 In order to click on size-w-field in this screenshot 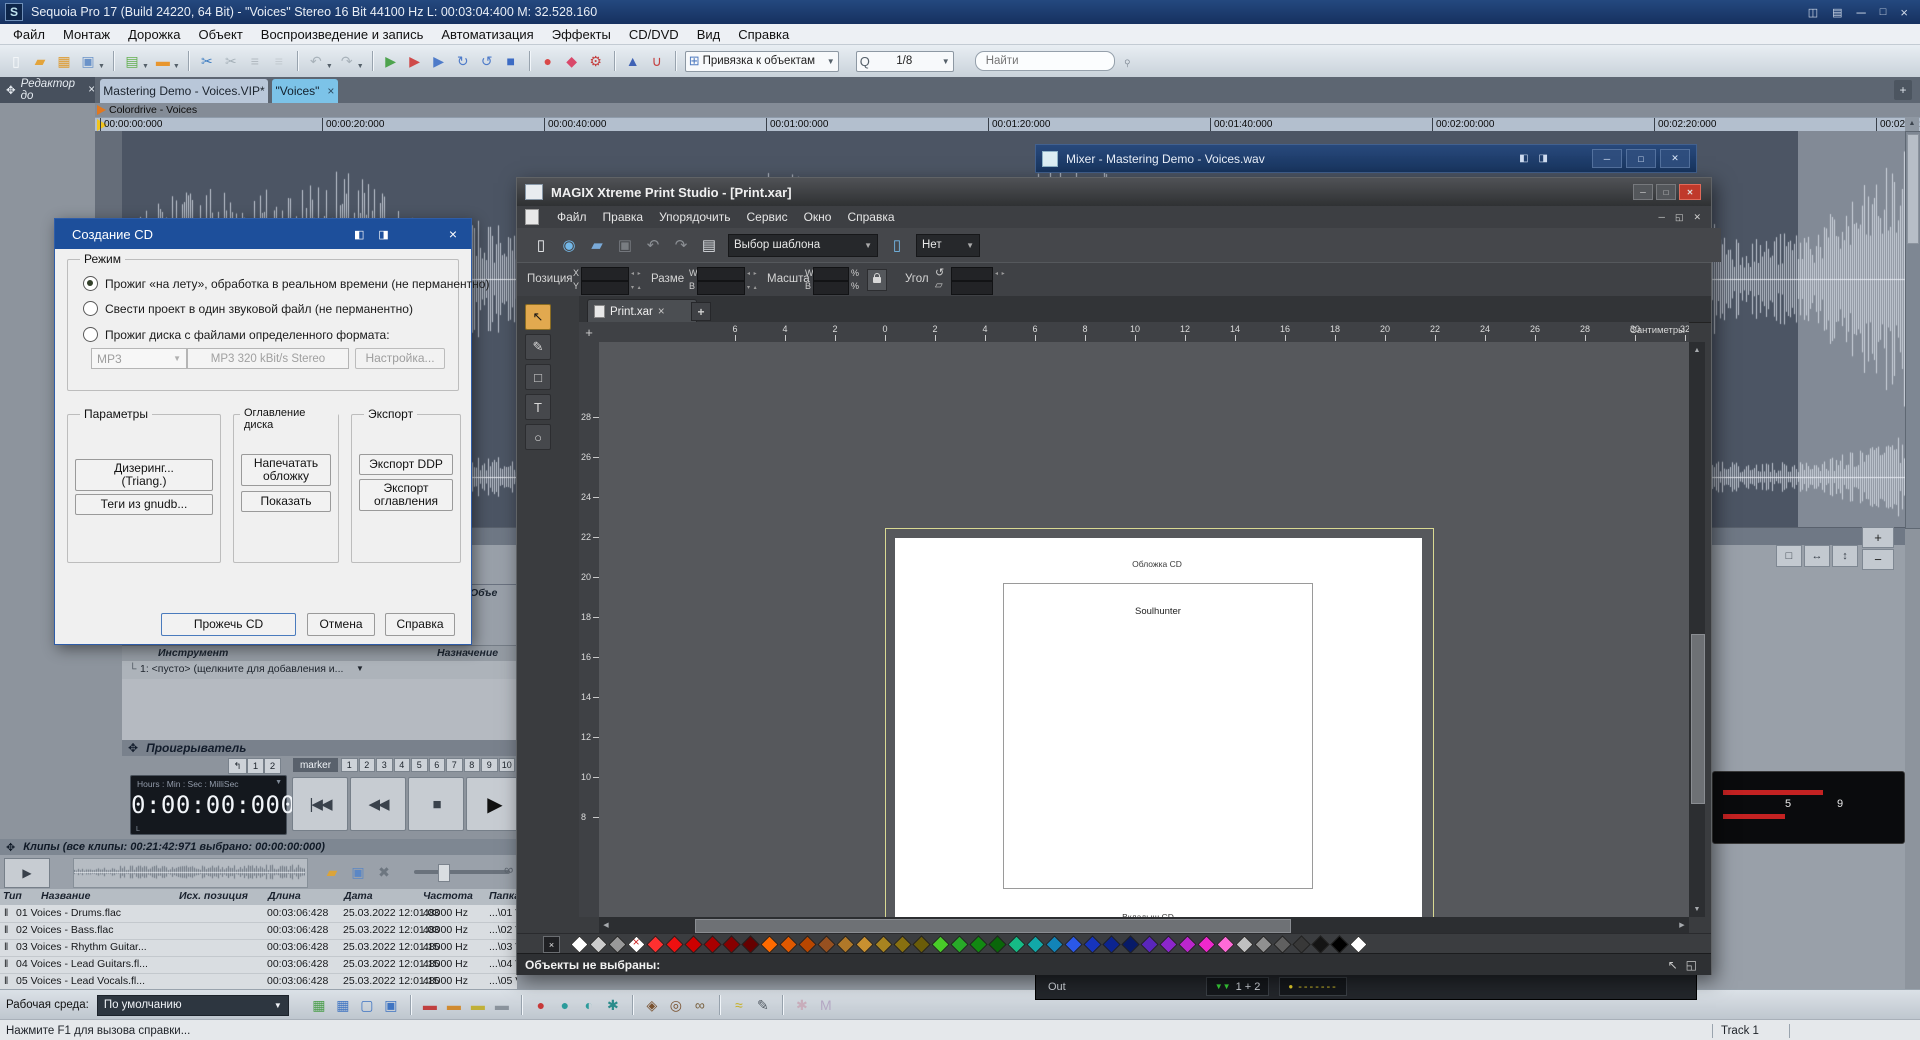, I will do `click(721, 274)`.